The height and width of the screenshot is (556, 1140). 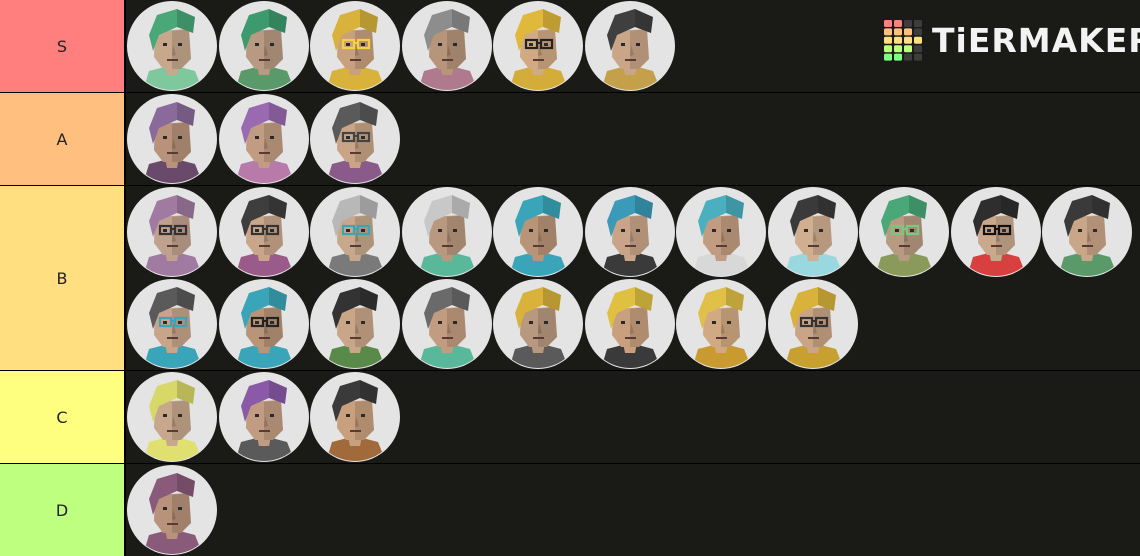 I want to click on tiermaker-grid-icon, so click(x=903, y=40).